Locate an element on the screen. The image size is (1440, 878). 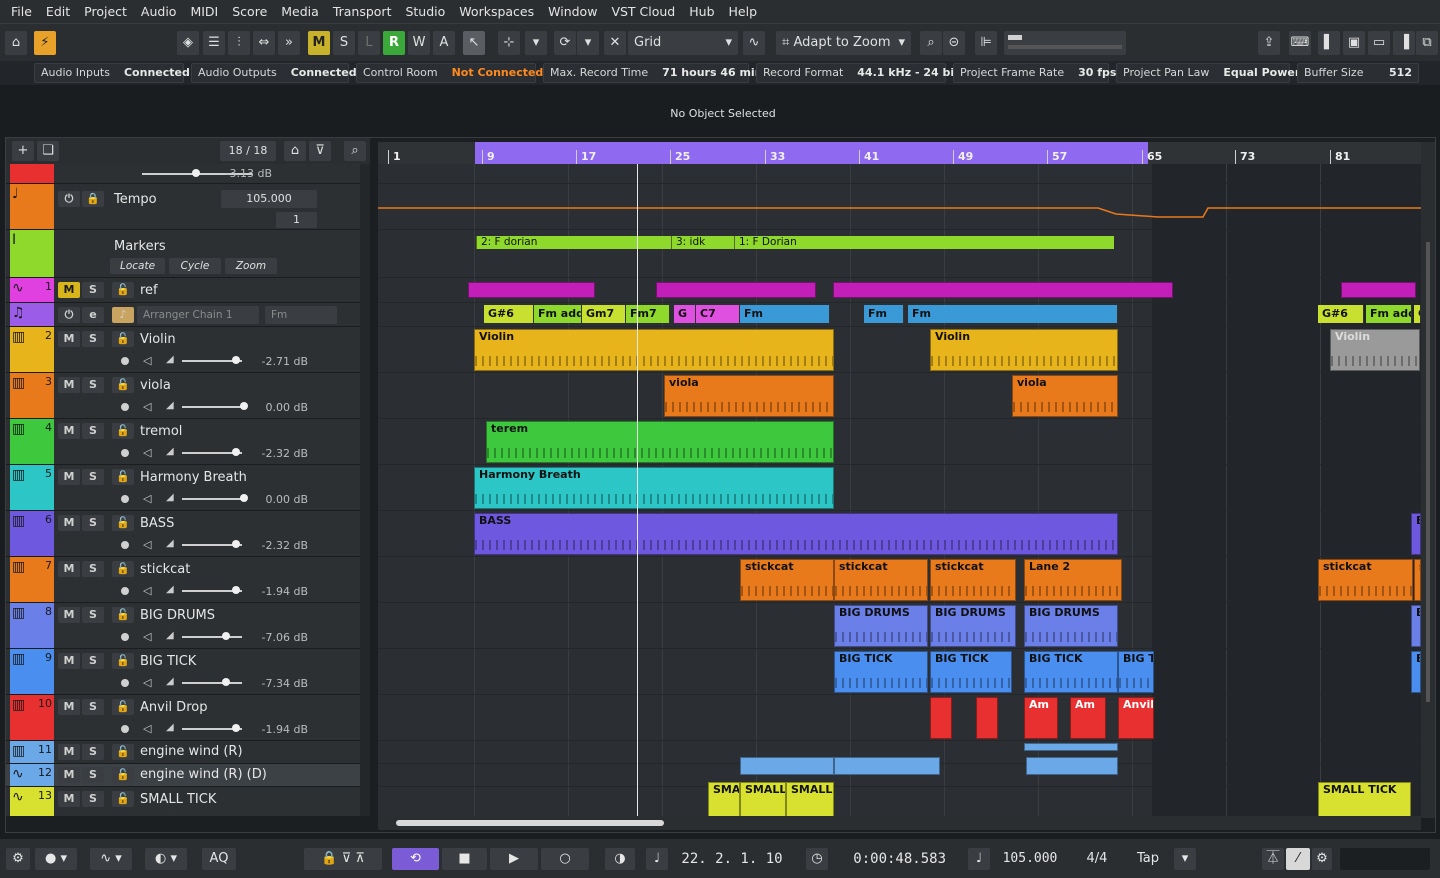
right-zone-icon: ▐ is located at coordinates (1404, 43).